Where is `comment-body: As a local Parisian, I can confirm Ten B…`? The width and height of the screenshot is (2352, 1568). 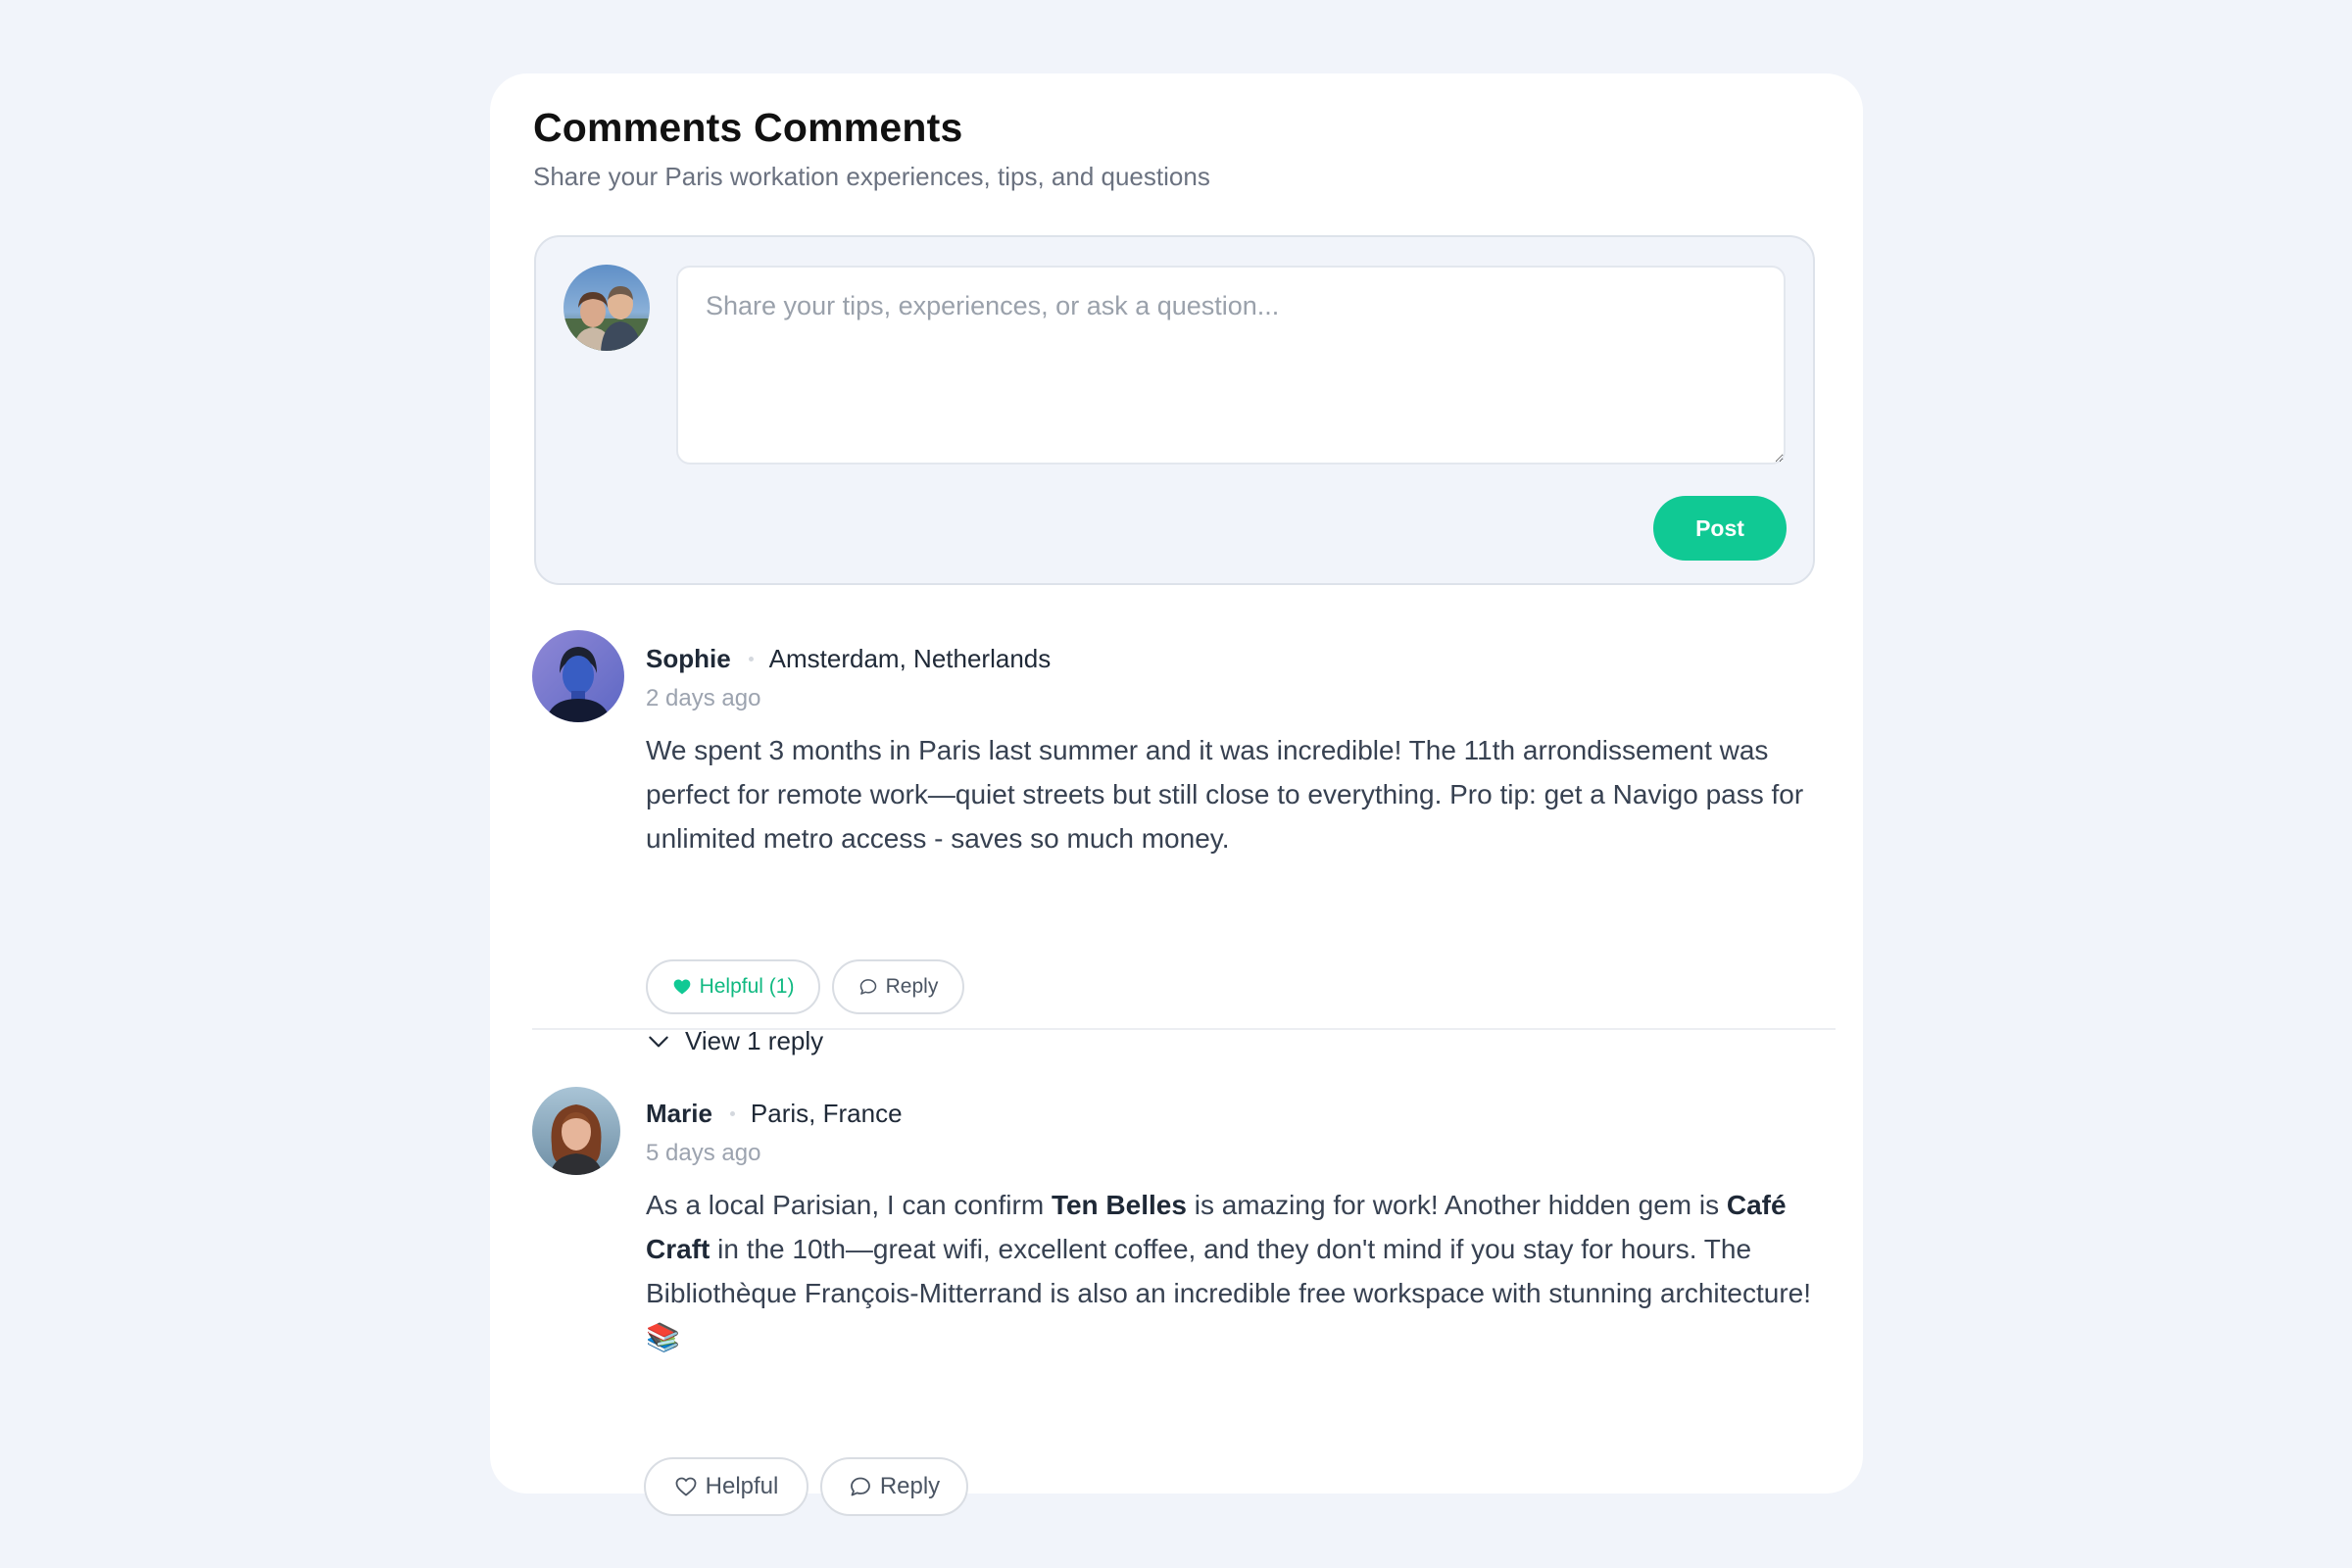 comment-body: As a local Parisian, I can confirm Ten B… is located at coordinates (1241, 1271).